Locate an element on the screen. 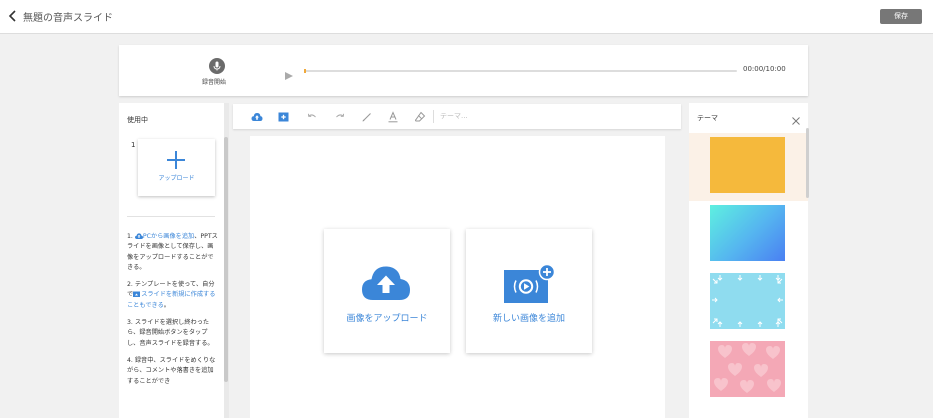  theme-item-gradient is located at coordinates (748, 235).